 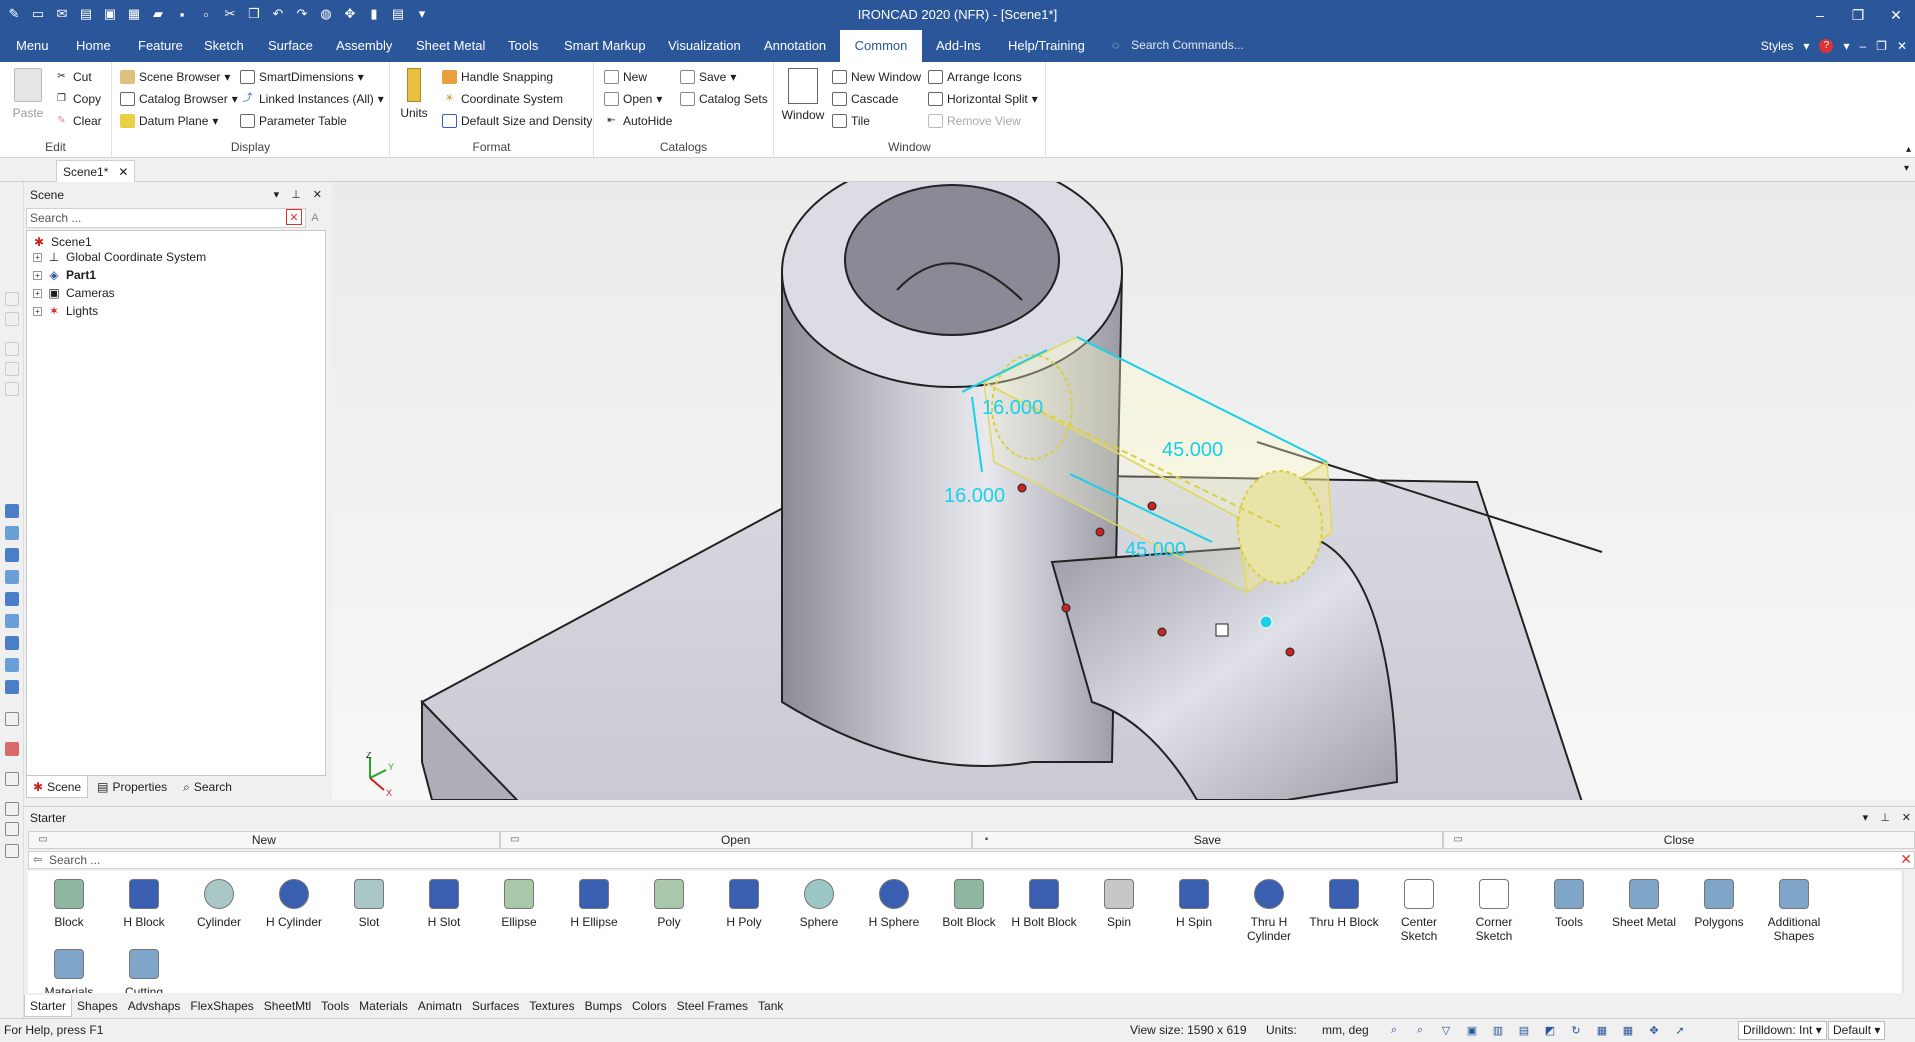 I want to click on pan-icon: ✥, so click(x=1654, y=1030).